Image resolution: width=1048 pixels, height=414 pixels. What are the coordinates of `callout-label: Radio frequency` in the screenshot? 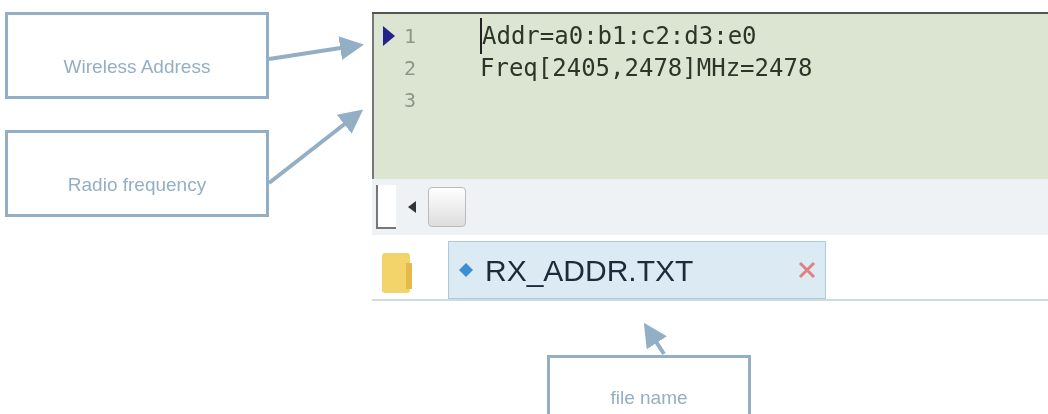 It's located at (137, 184).